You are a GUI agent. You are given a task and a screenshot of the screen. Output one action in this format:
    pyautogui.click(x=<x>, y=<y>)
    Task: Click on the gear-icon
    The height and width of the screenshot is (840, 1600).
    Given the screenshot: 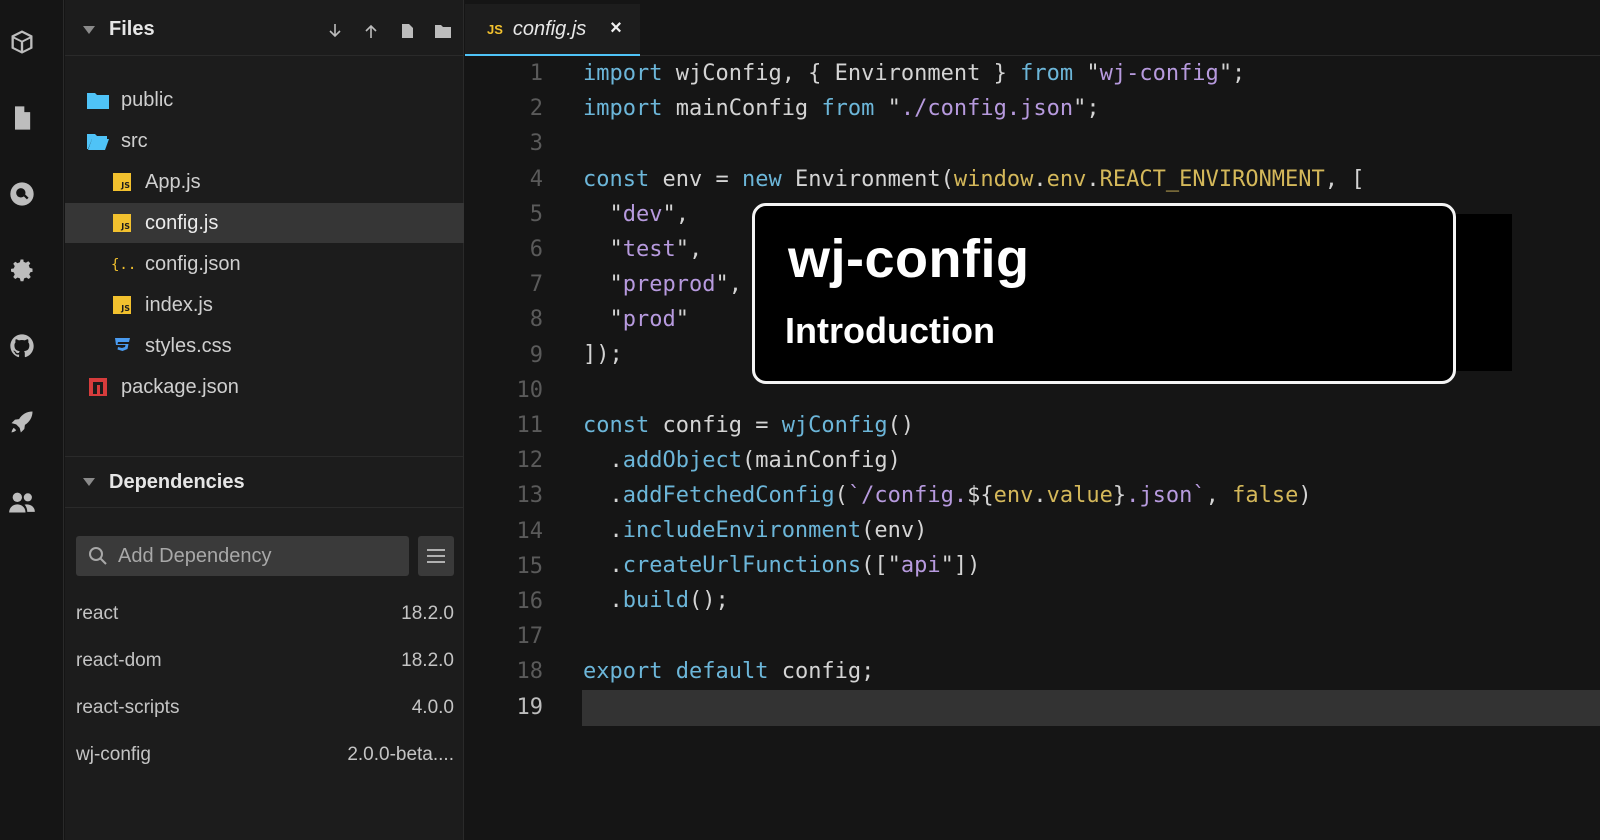 What is the action you would take?
    pyautogui.click(x=22, y=270)
    